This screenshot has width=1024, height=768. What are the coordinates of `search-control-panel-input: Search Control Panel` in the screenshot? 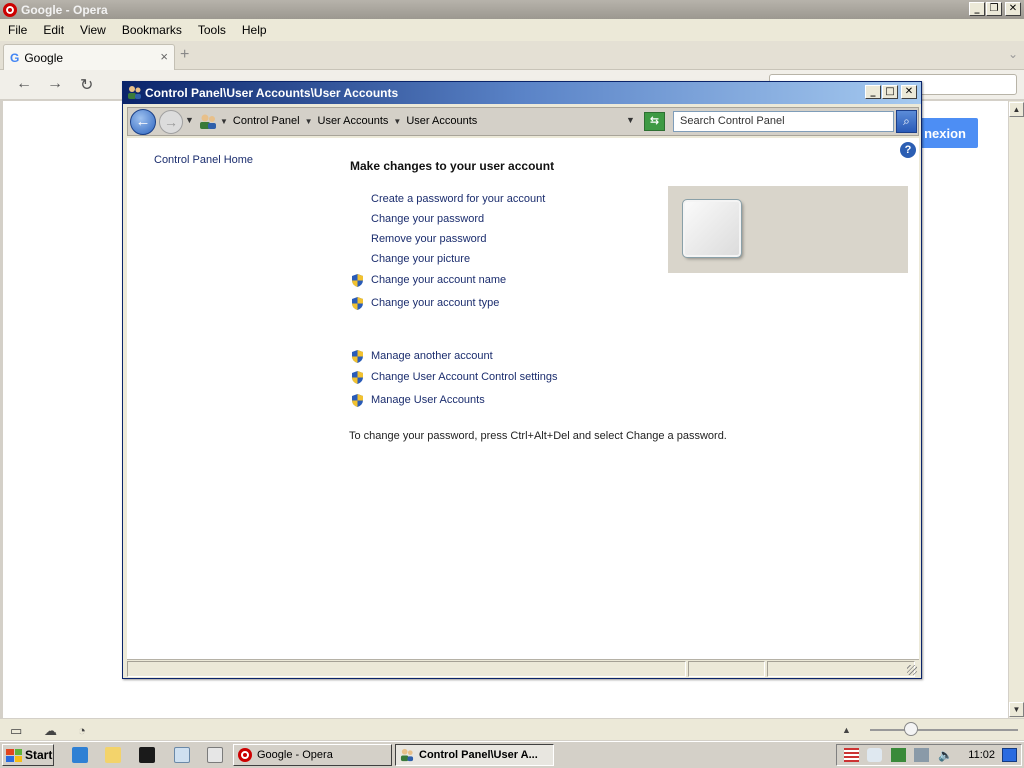 It's located at (783, 121).